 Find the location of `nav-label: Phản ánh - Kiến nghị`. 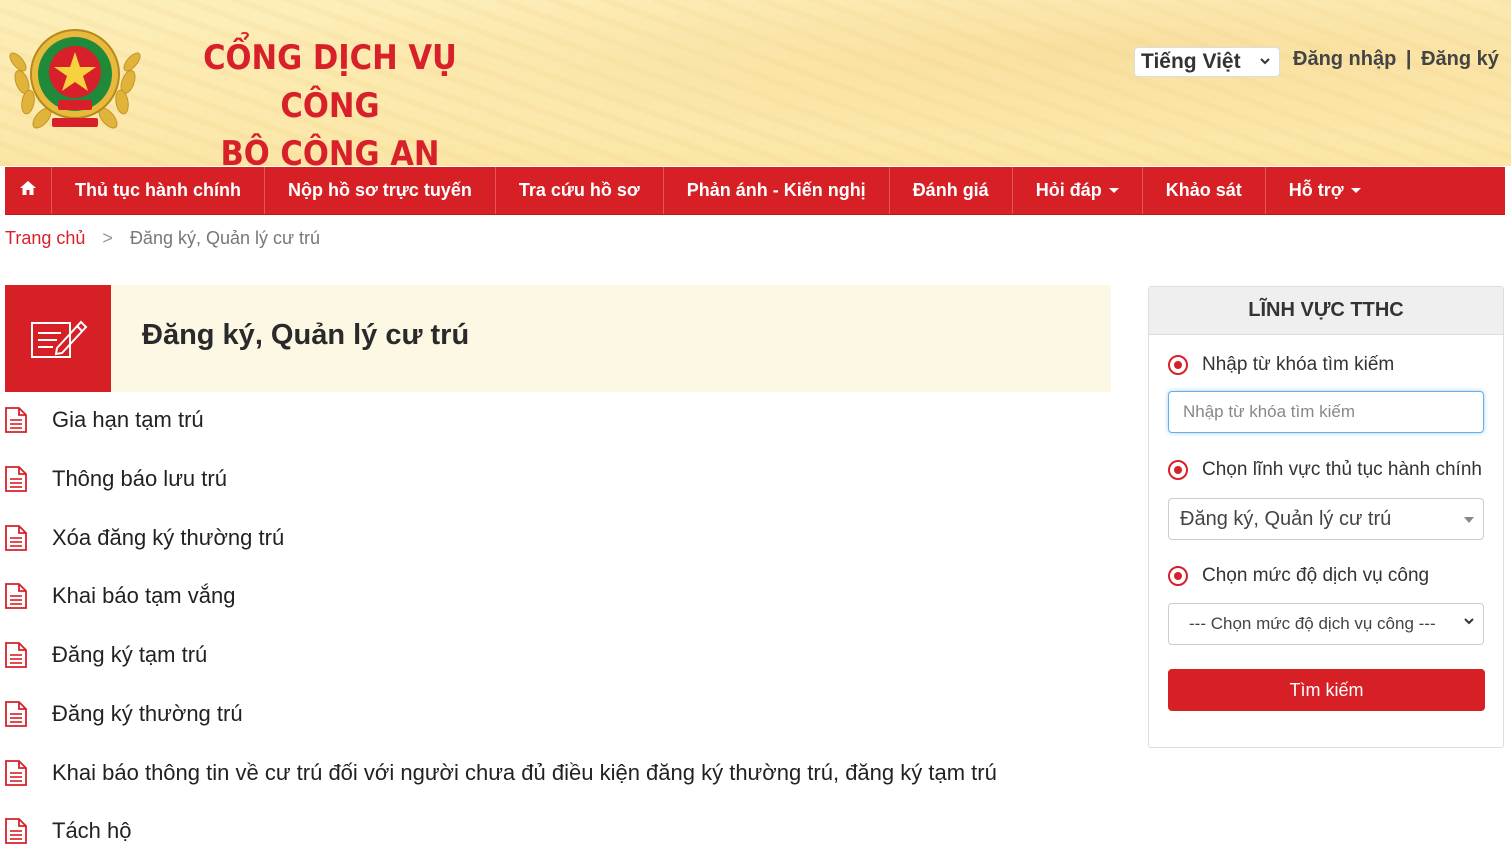

nav-label: Phản ánh - Kiến nghị is located at coordinates (776, 190).